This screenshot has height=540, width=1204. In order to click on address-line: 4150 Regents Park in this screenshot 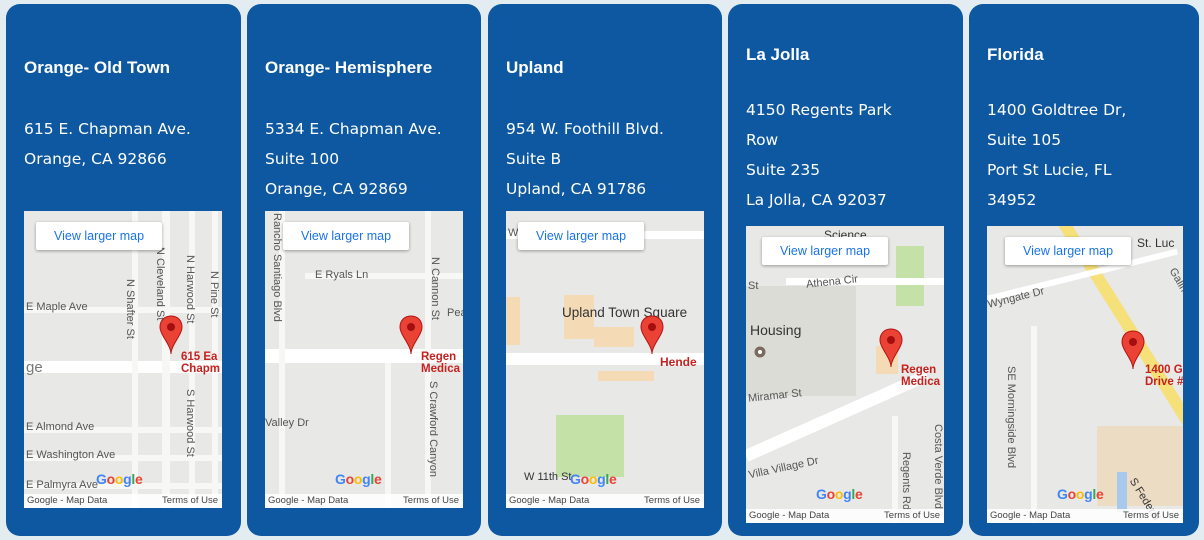, I will do `click(819, 110)`.